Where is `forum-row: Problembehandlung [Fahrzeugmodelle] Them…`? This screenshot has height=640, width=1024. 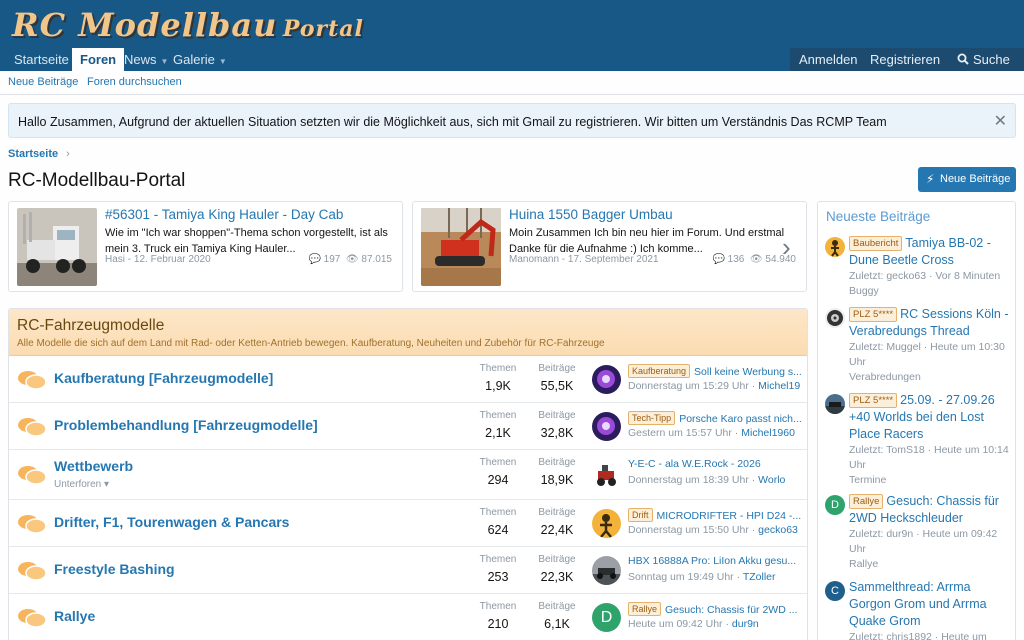 forum-row: Problembehandlung [Fahrzeugmodelle] Them… is located at coordinates (408, 426).